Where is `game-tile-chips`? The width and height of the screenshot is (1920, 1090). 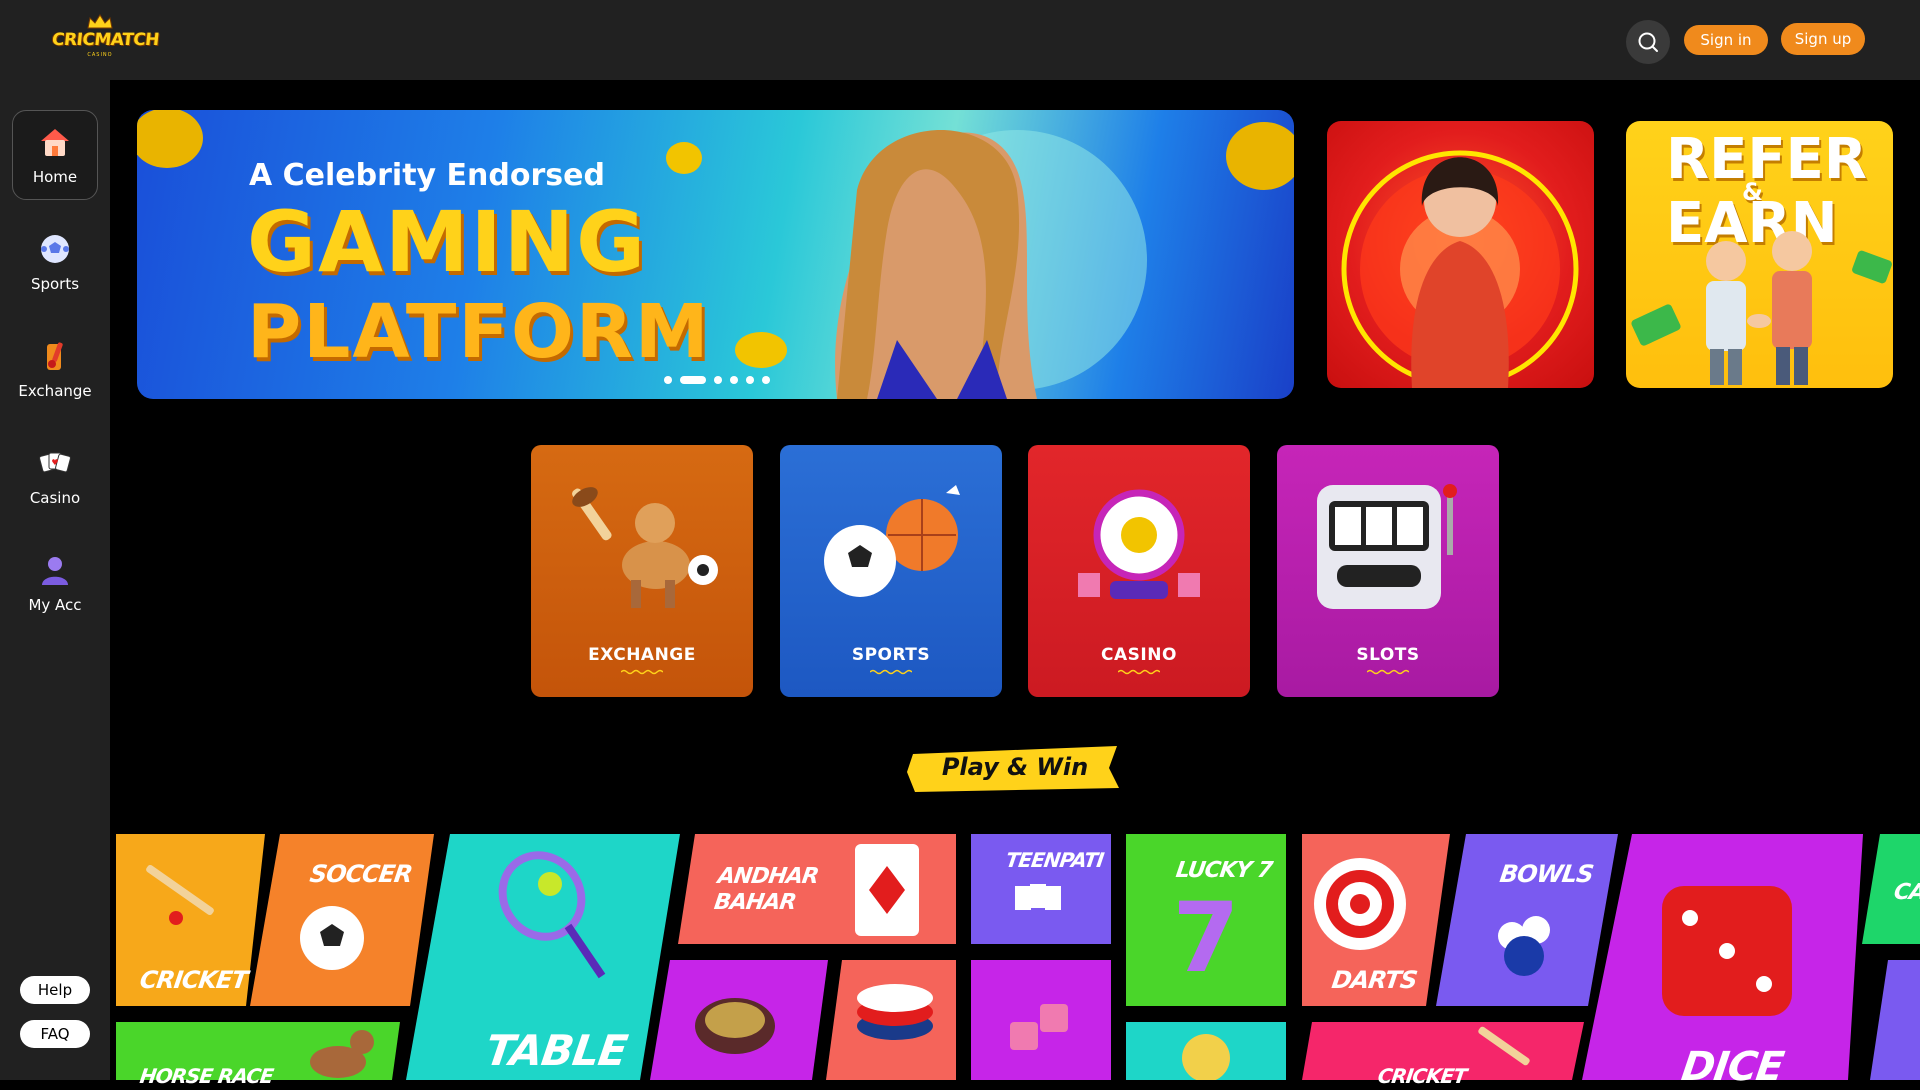 game-tile-chips is located at coordinates (891, 1020).